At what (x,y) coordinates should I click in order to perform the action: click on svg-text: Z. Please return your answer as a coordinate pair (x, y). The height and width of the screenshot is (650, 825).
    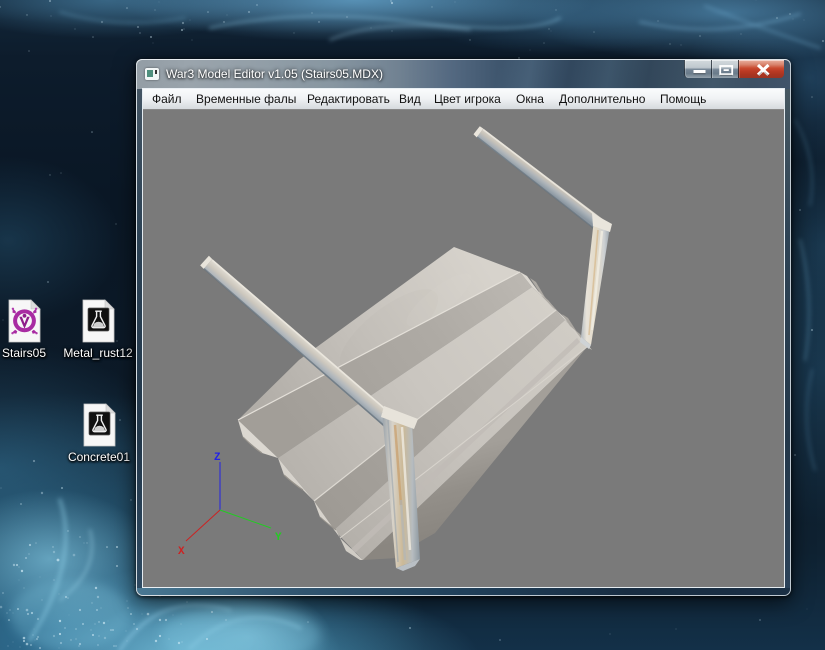
    Looking at the image, I should click on (217, 458).